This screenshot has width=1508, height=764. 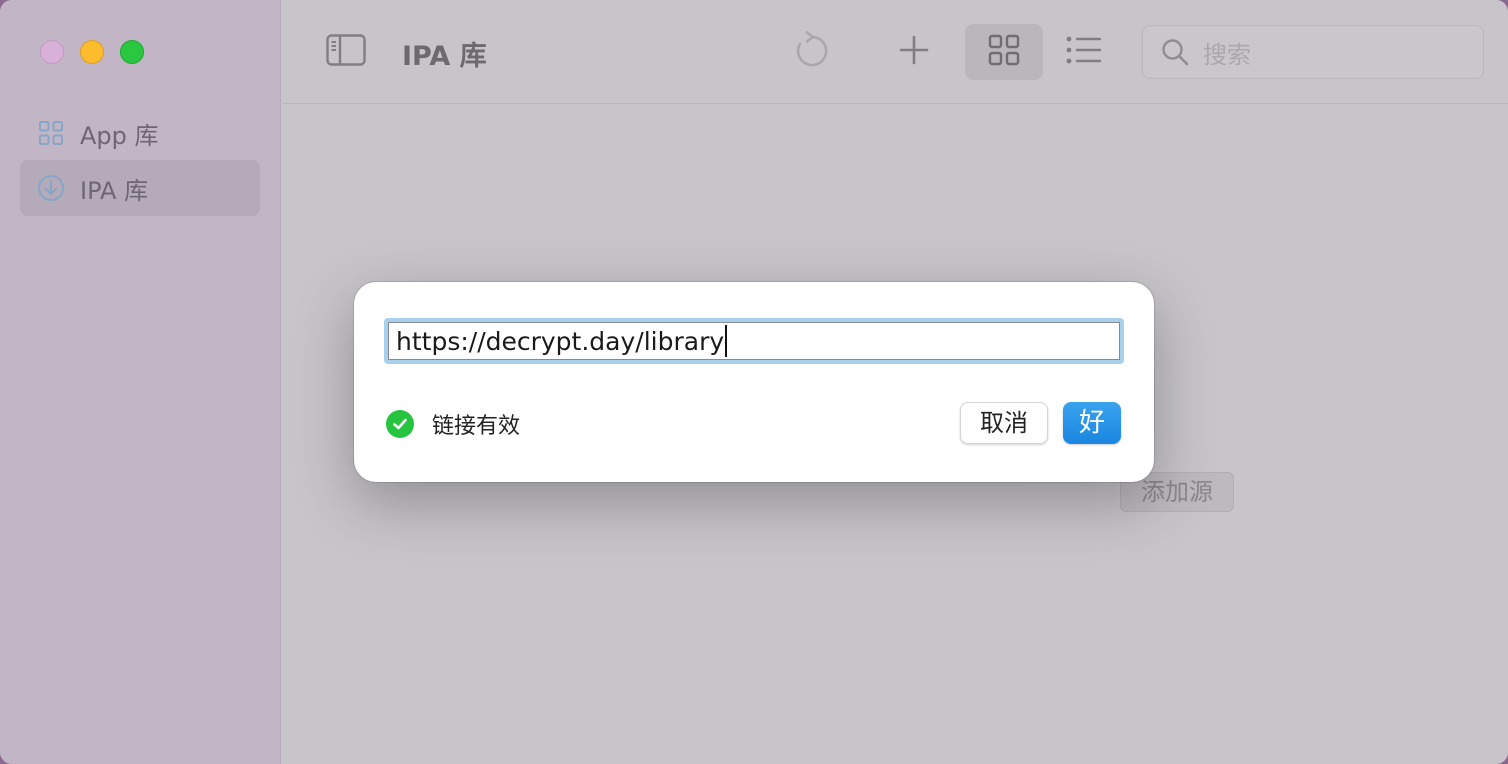 I want to click on grid-view-button, so click(x=1004, y=52).